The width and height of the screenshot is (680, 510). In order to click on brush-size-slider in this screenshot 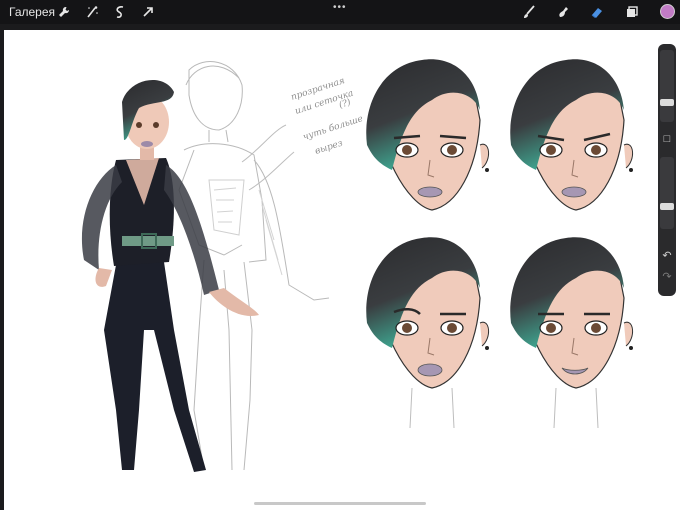, I will do `click(667, 86)`.